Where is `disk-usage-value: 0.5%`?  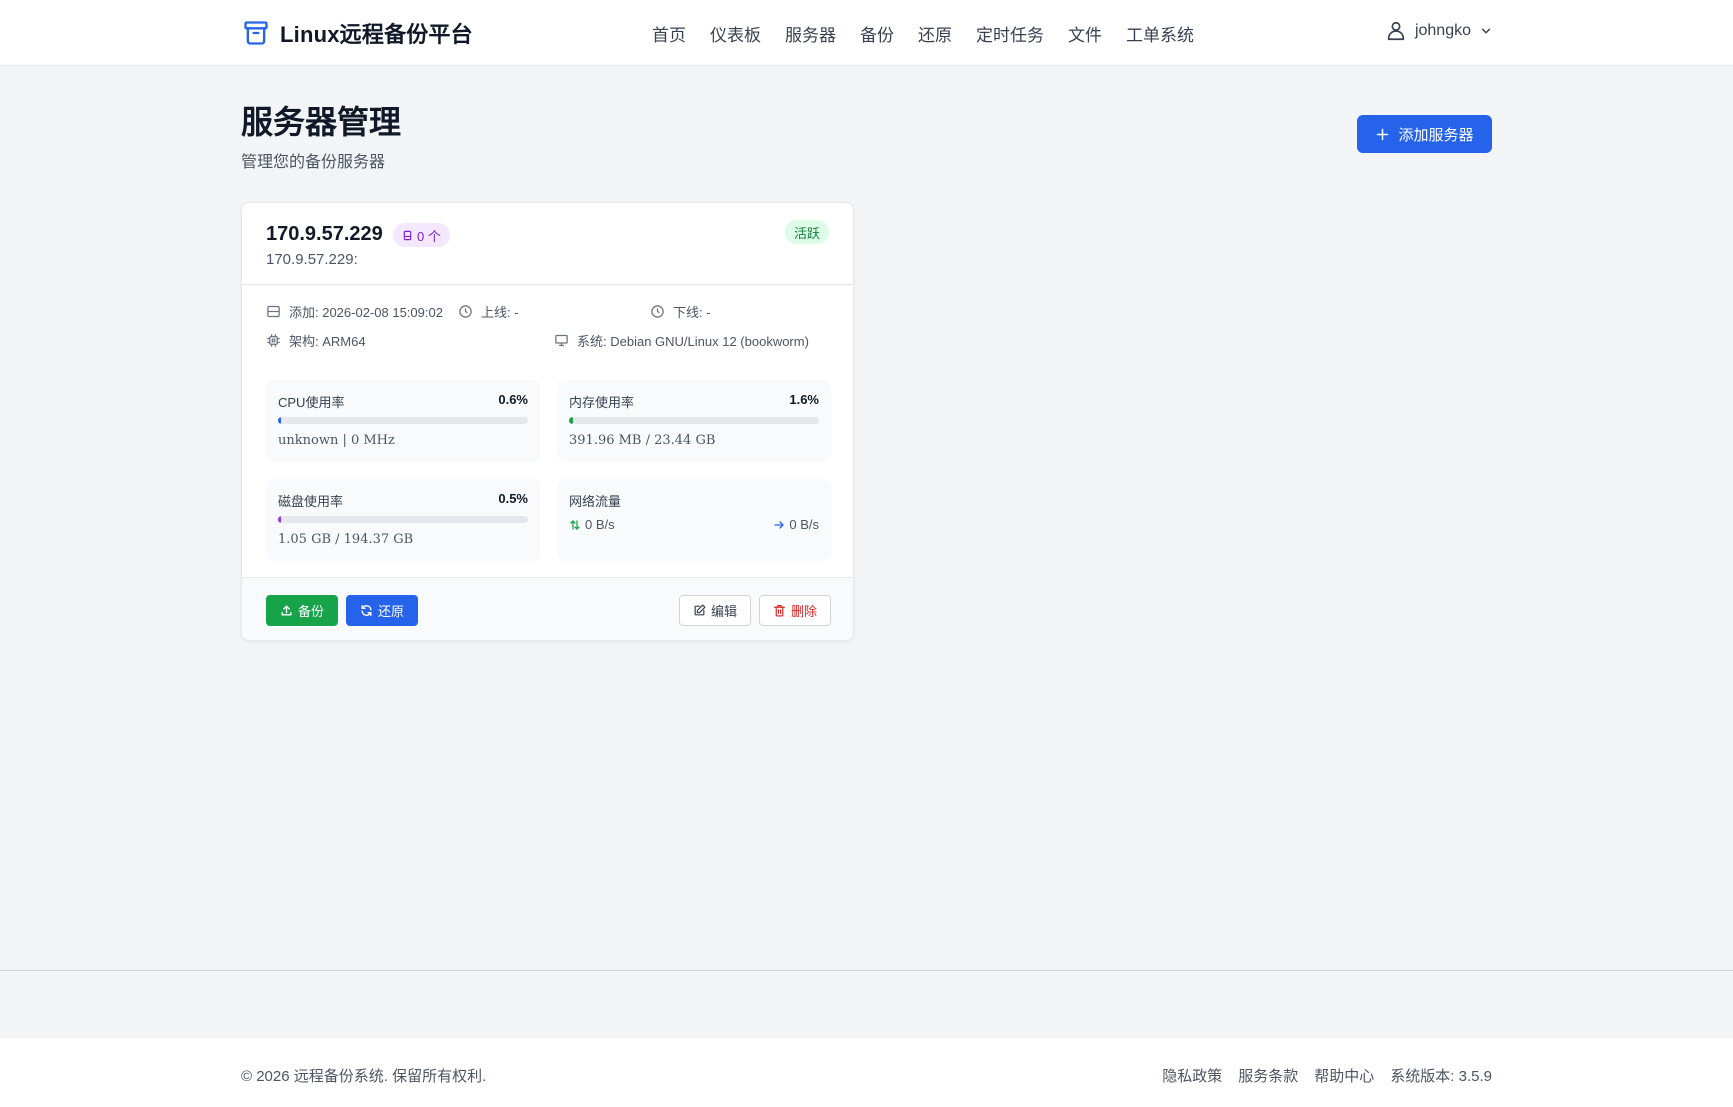 disk-usage-value: 0.5% is located at coordinates (513, 498).